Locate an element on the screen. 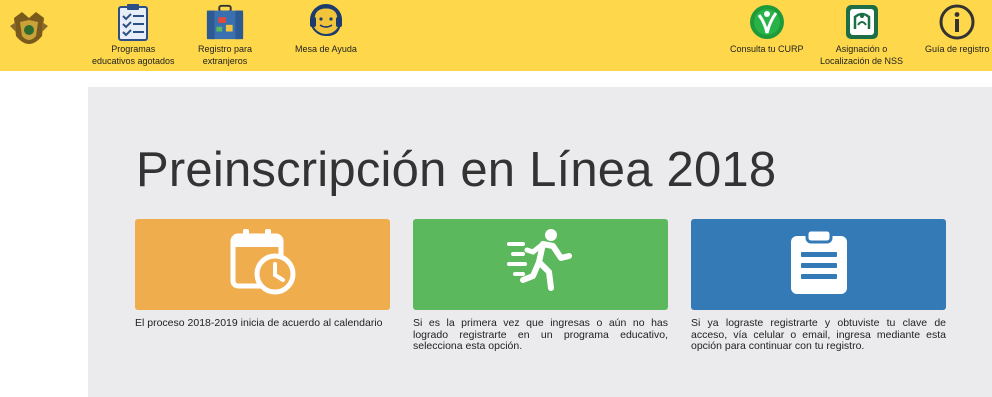 This screenshot has height=397, width=992. calendar-clock-icon is located at coordinates (263, 264).